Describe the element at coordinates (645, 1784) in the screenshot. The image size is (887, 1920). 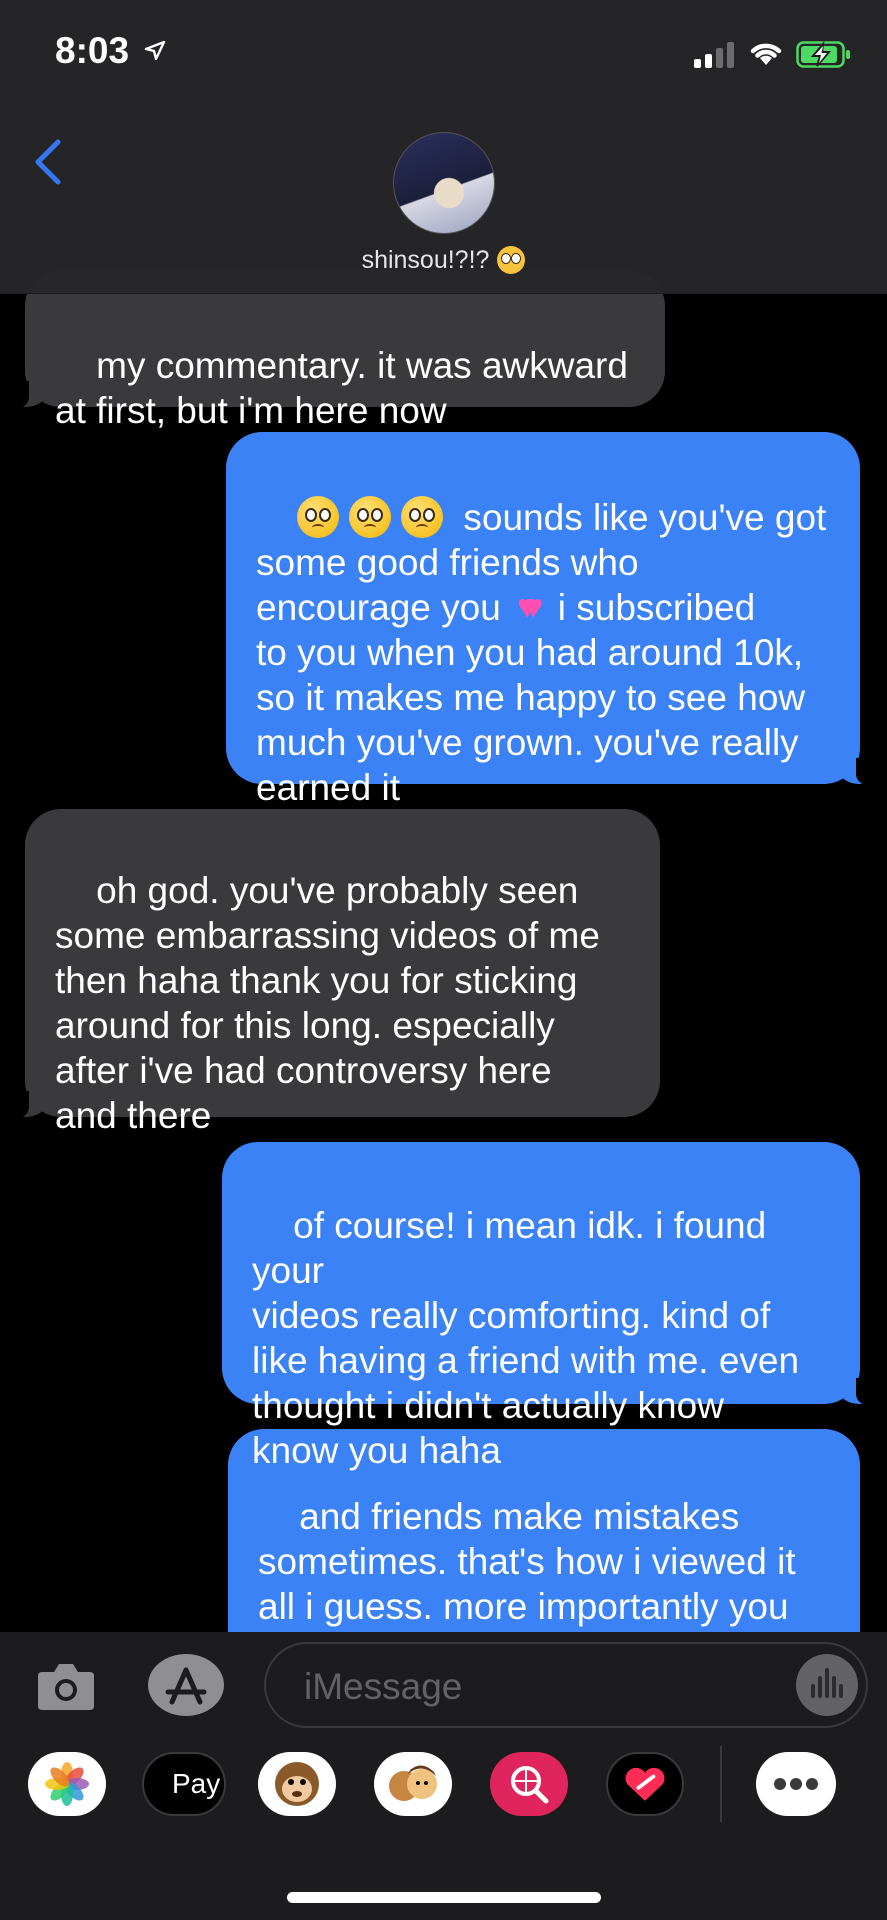
I see `digital-touch-icon` at that location.